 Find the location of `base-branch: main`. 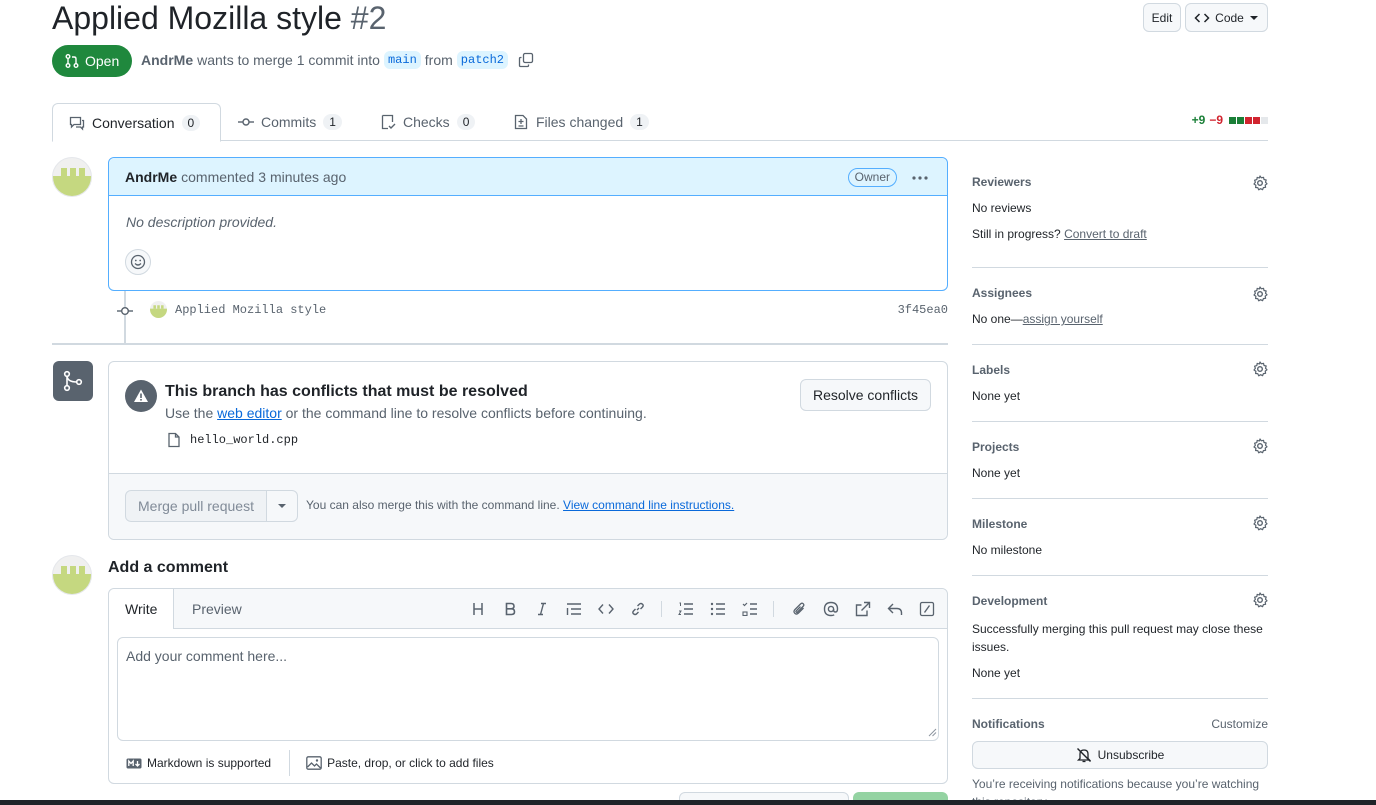

base-branch: main is located at coordinates (402, 60).